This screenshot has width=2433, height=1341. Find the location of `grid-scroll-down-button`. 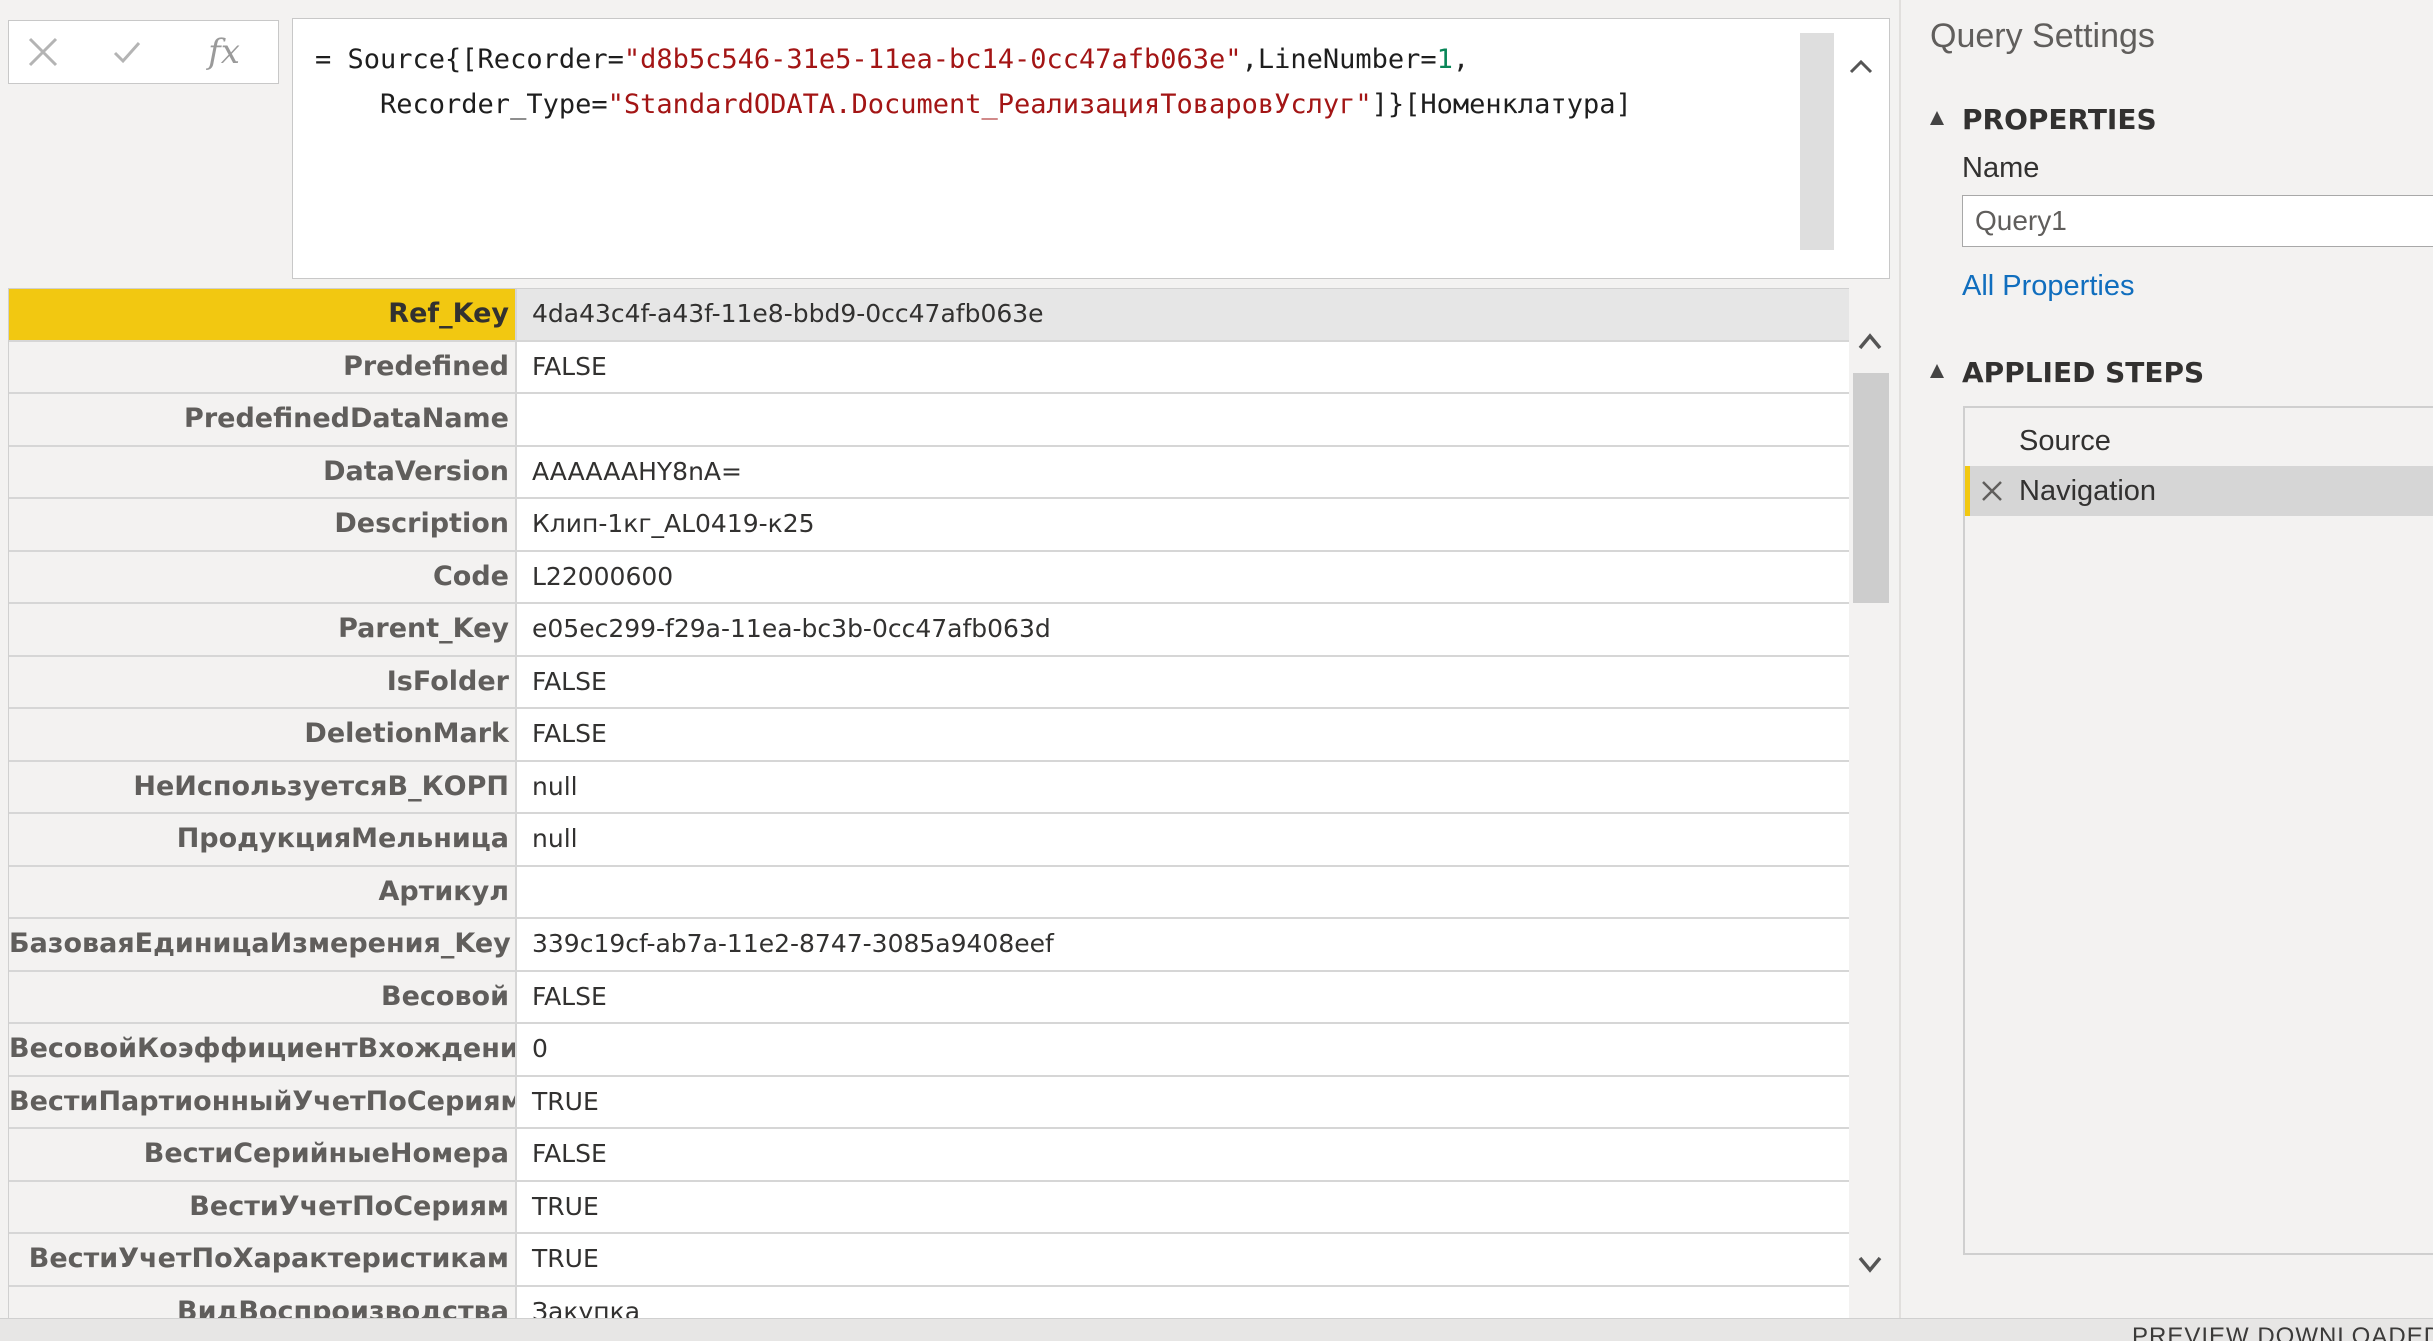

grid-scroll-down-button is located at coordinates (1870, 1264).